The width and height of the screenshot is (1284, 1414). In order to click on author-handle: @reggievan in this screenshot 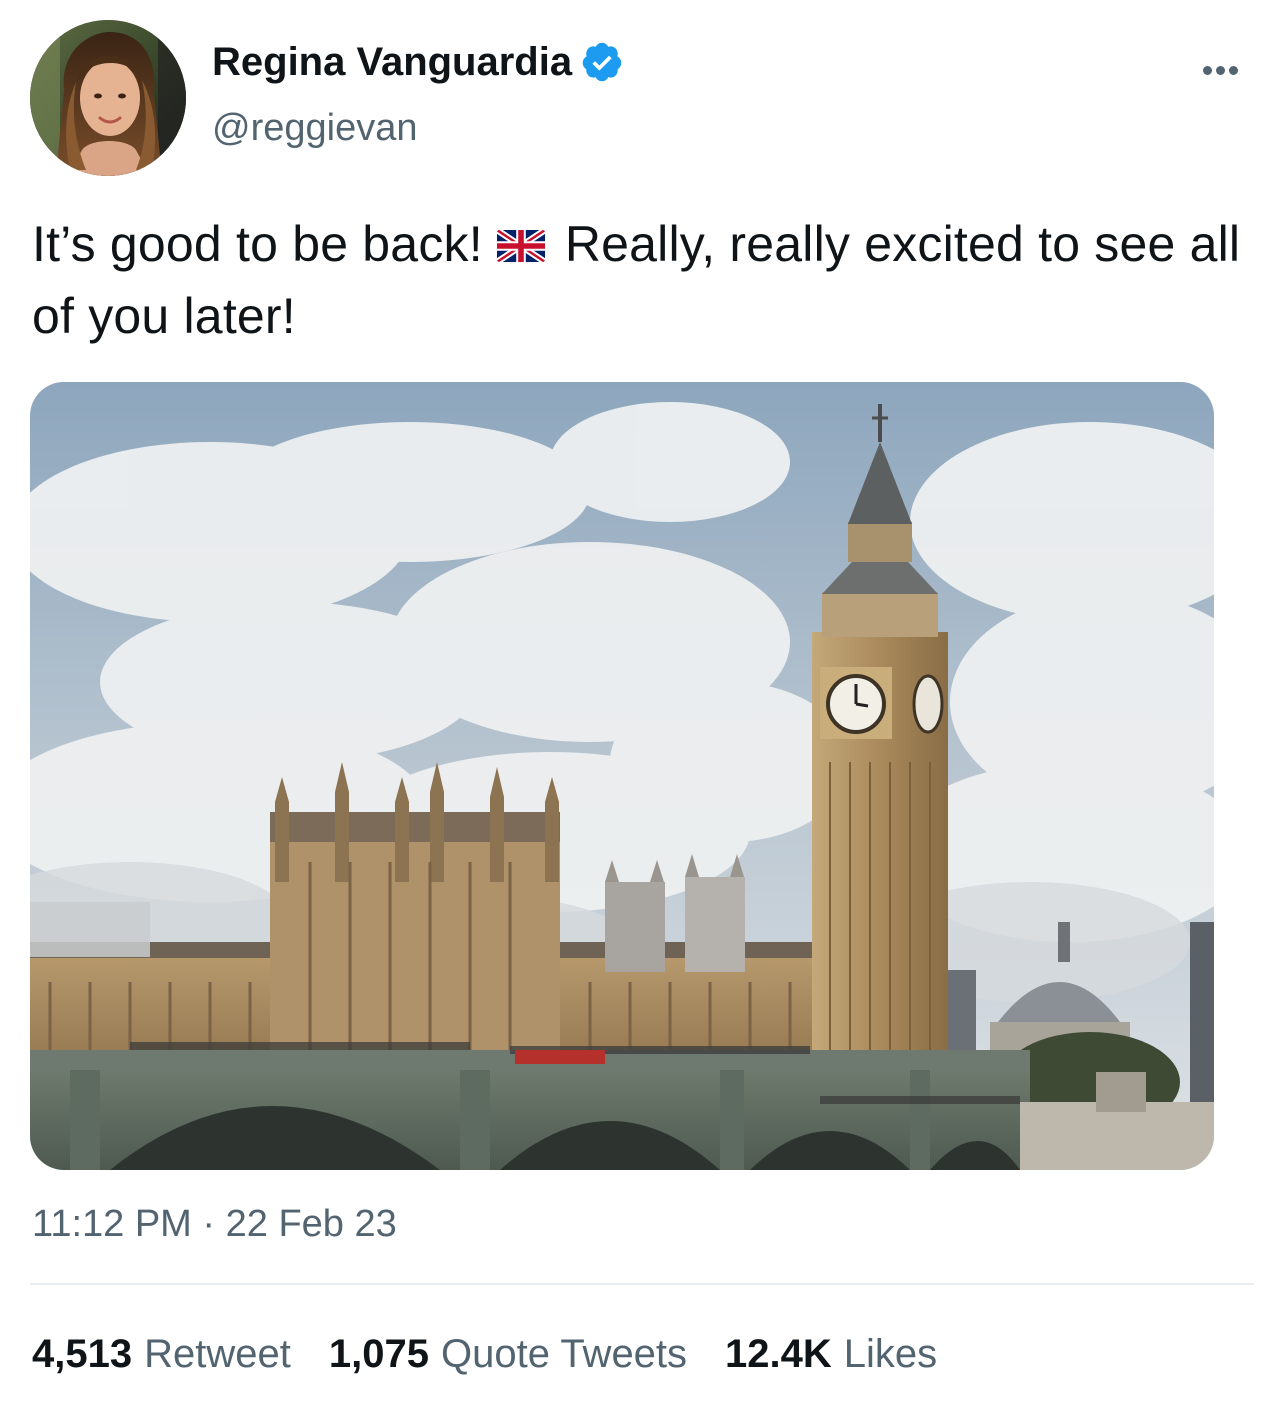, I will do `click(314, 128)`.